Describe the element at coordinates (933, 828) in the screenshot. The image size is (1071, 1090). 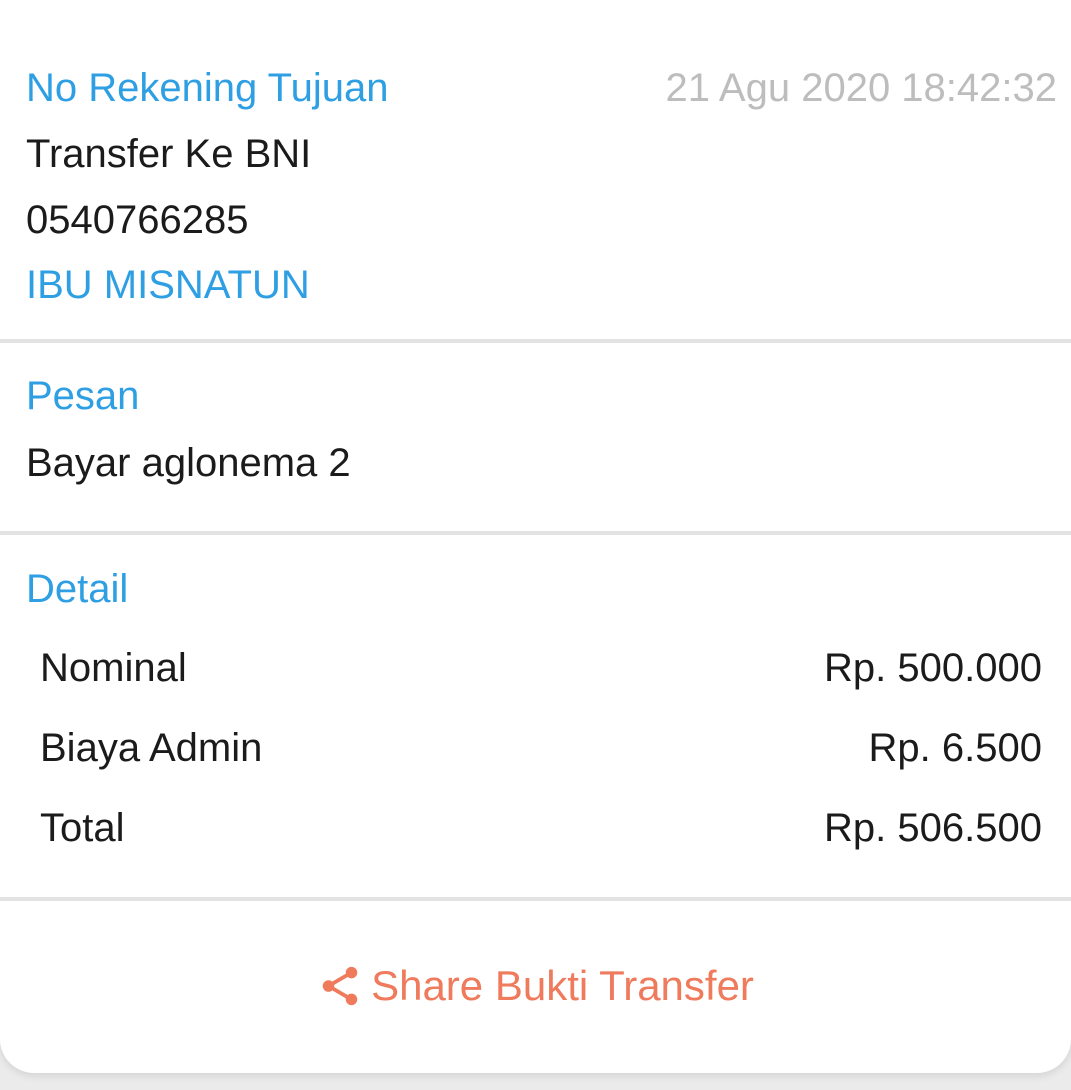
I see `total-value: Rp. 506.500` at that location.